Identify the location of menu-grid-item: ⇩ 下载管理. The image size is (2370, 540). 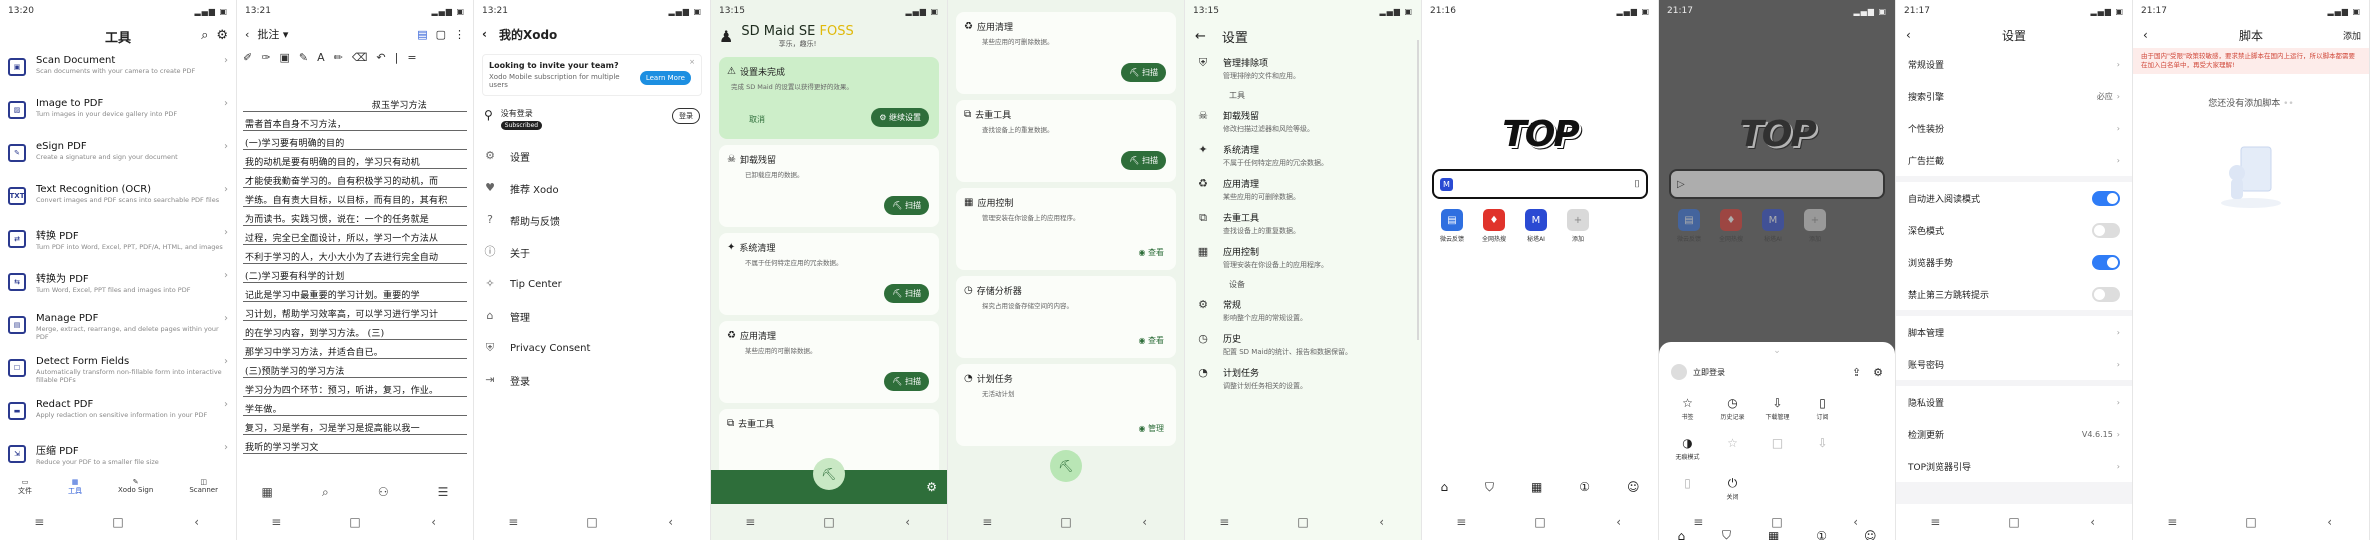
(1777, 416).